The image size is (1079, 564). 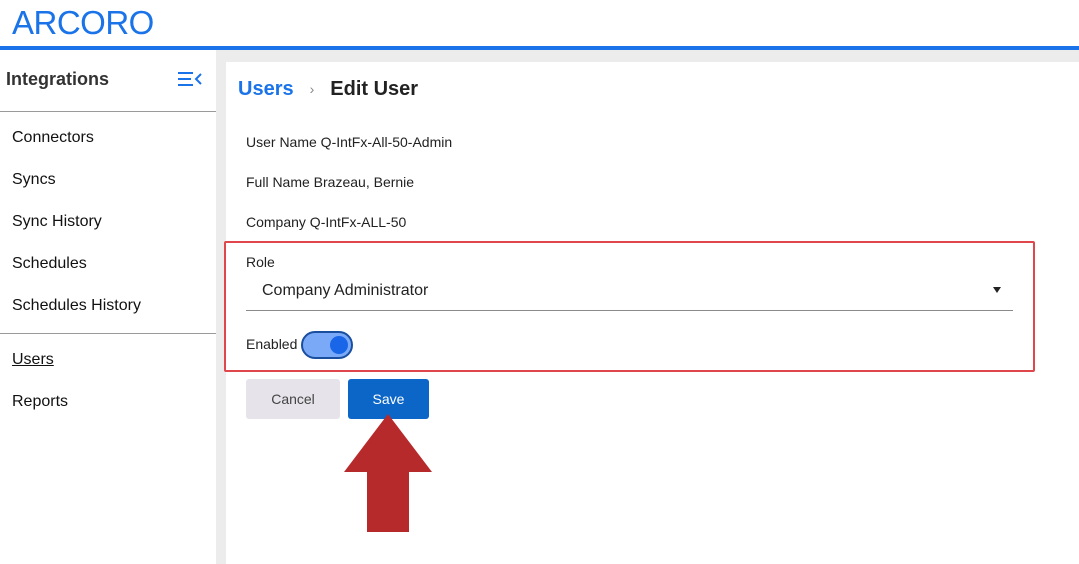 I want to click on full-name-row: Full Name Brazeau, Bernie, so click(x=330, y=182).